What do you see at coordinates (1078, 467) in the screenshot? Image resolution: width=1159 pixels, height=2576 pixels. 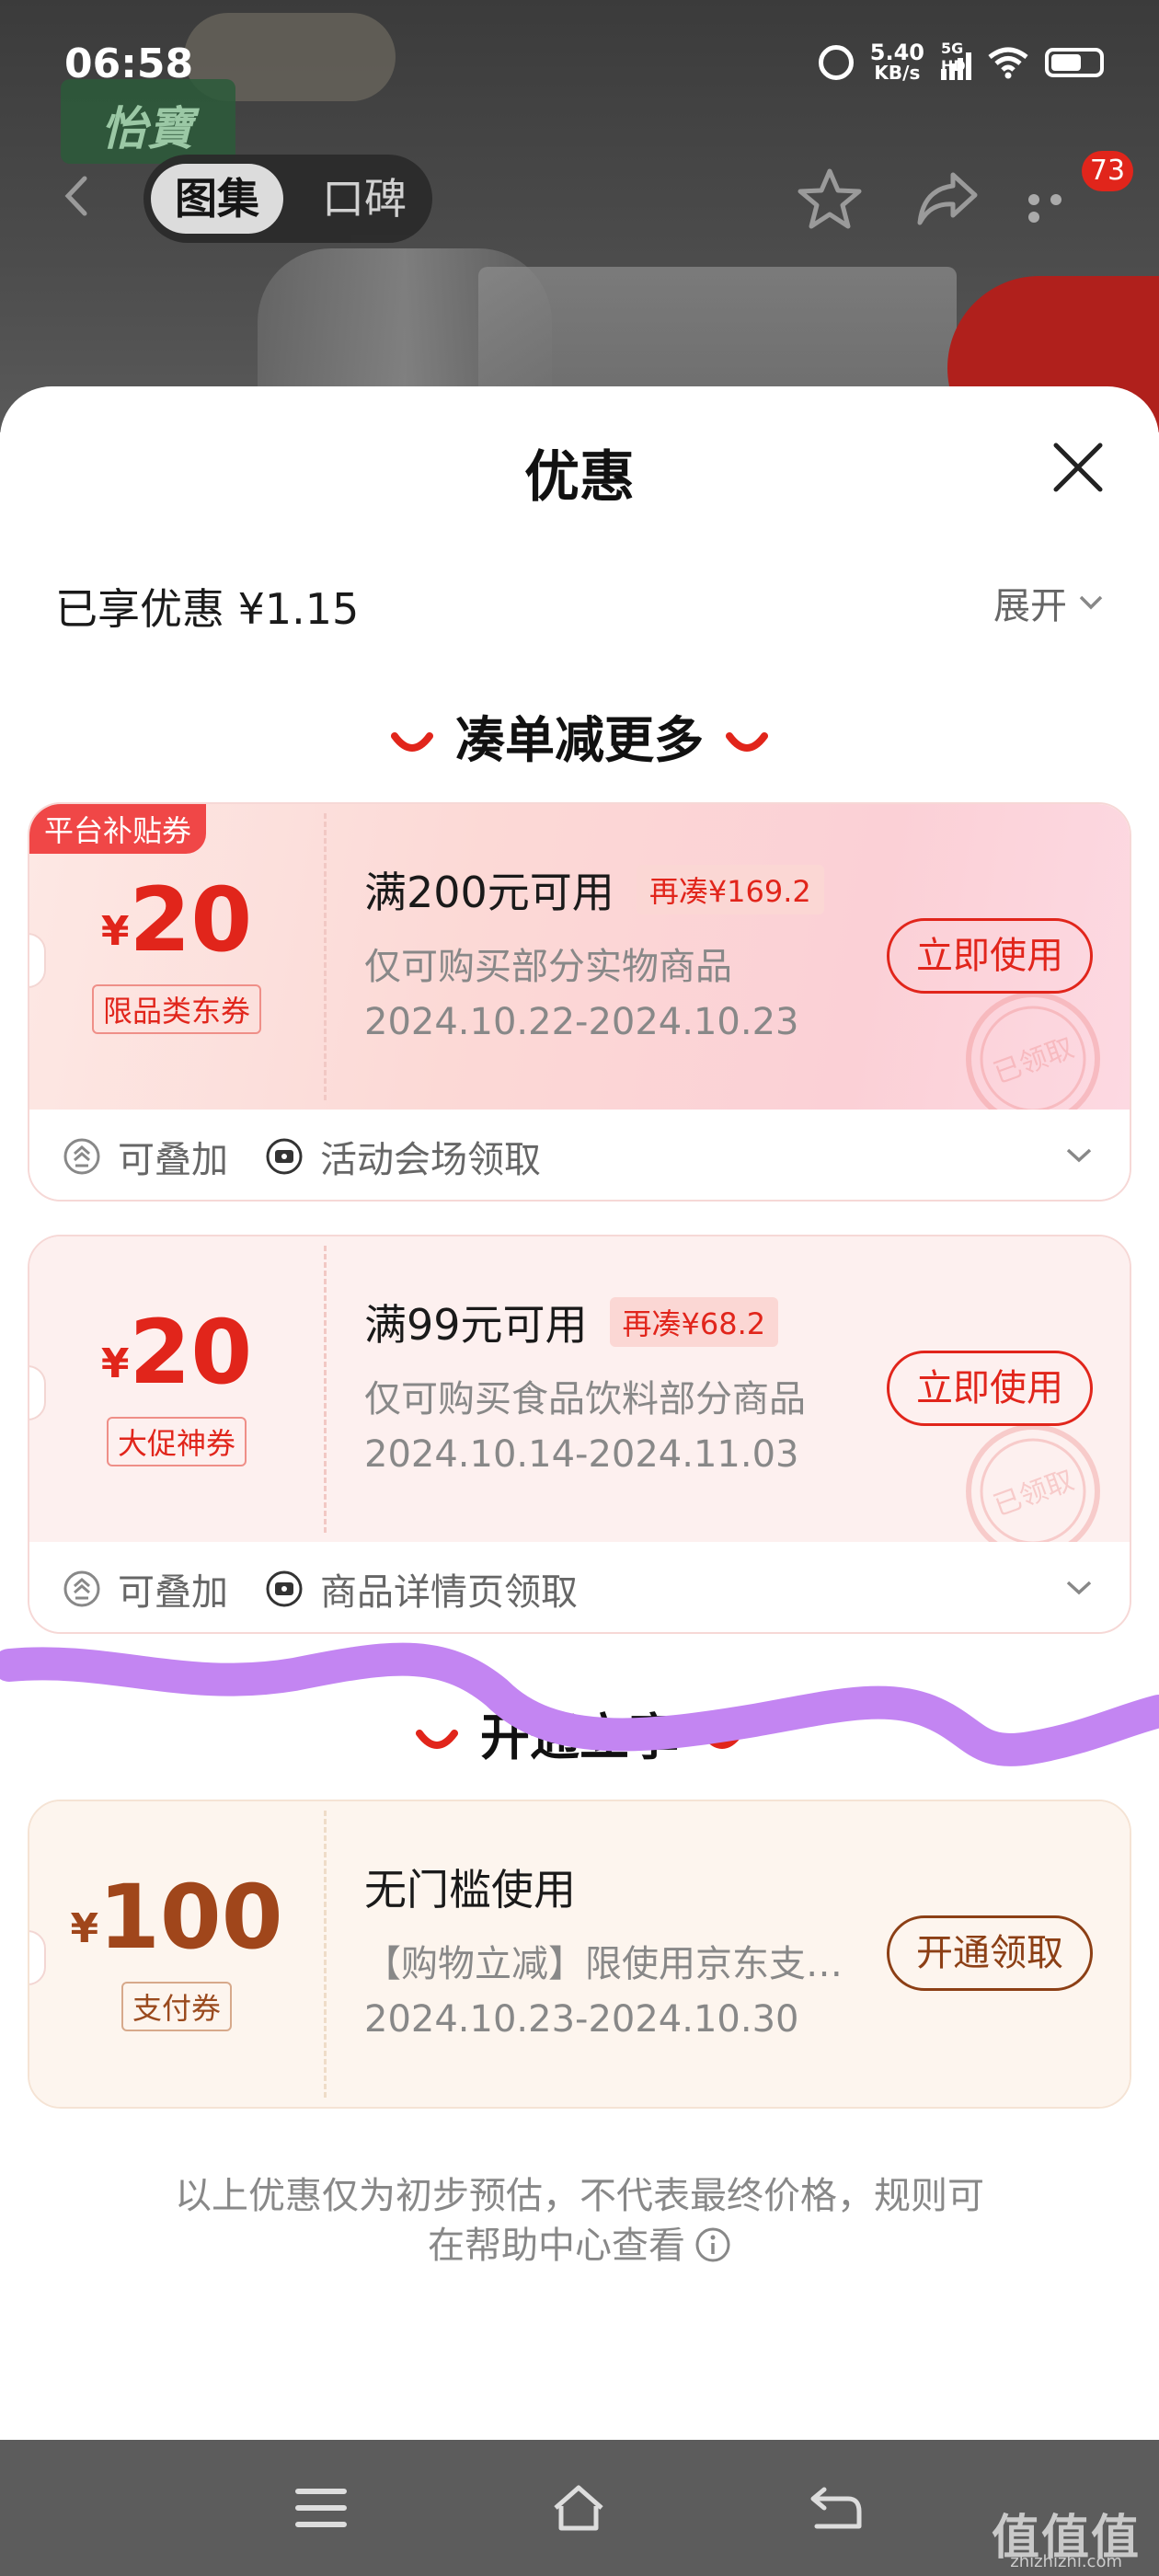 I see `close-icon` at bounding box center [1078, 467].